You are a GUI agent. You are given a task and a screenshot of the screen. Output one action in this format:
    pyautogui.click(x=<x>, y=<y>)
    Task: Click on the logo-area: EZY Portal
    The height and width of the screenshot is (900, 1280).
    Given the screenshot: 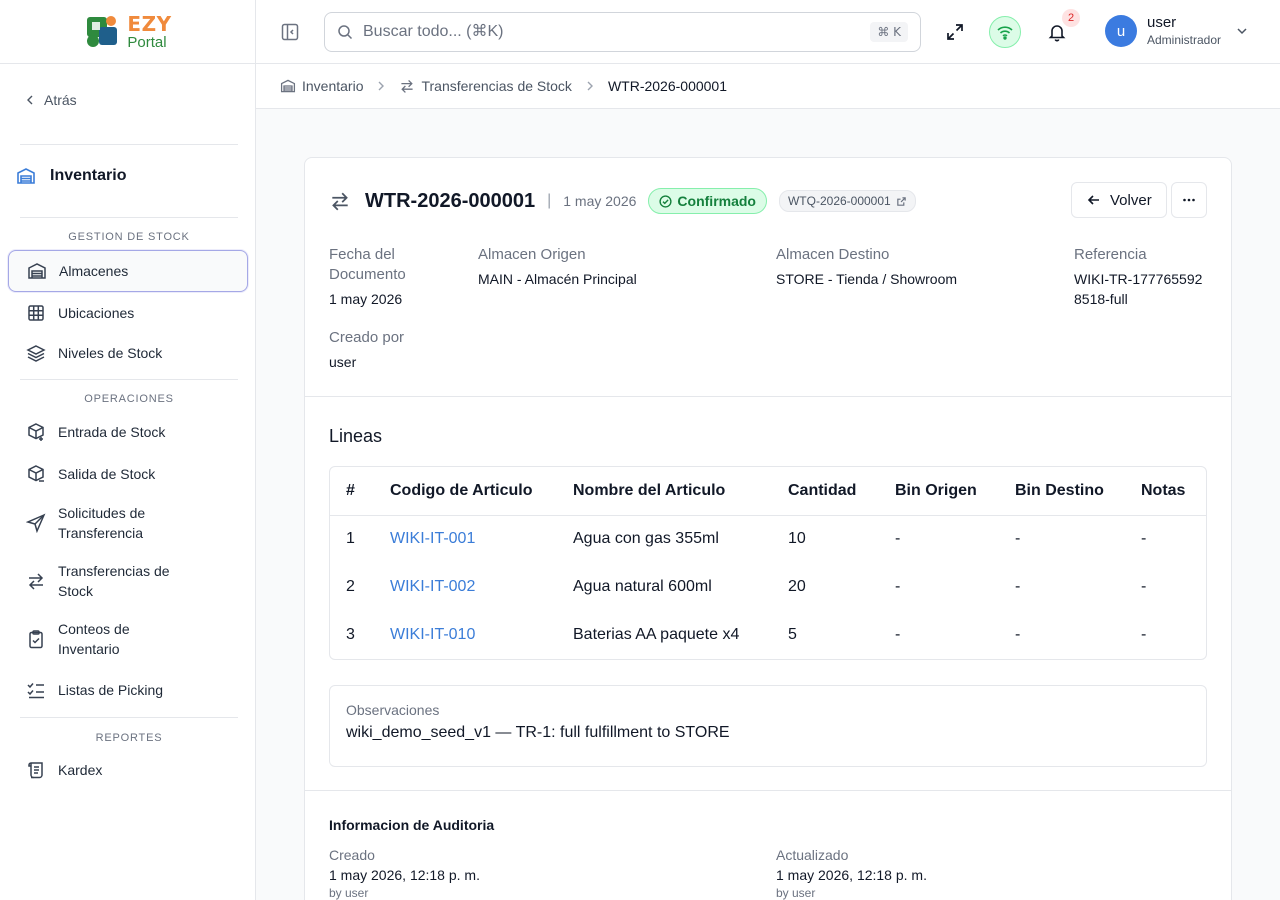 What is the action you would take?
    pyautogui.click(x=127, y=32)
    